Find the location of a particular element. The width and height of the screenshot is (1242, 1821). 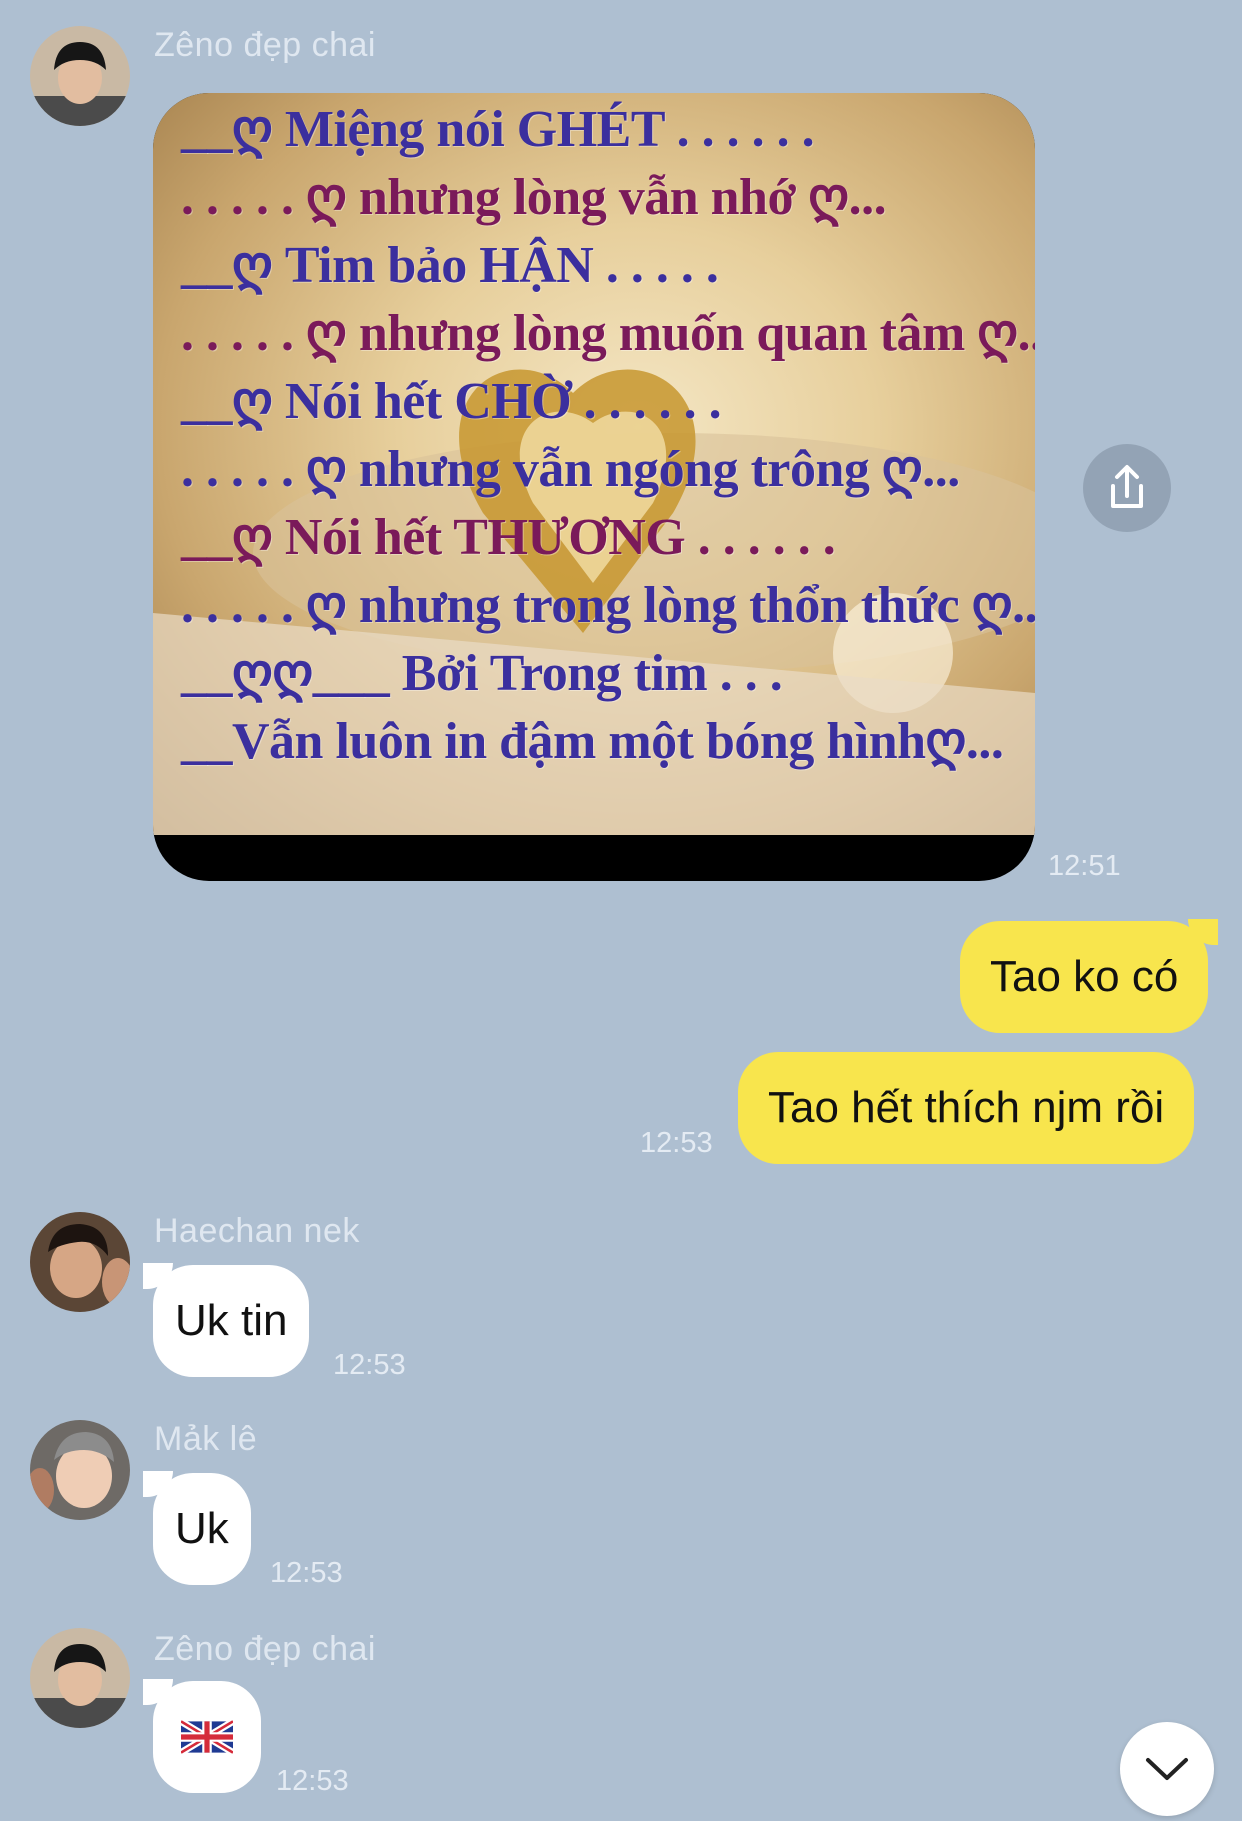

poem-line: __ღ Nói hết THƯƠNG . . . . . . is located at coordinates (508, 537).